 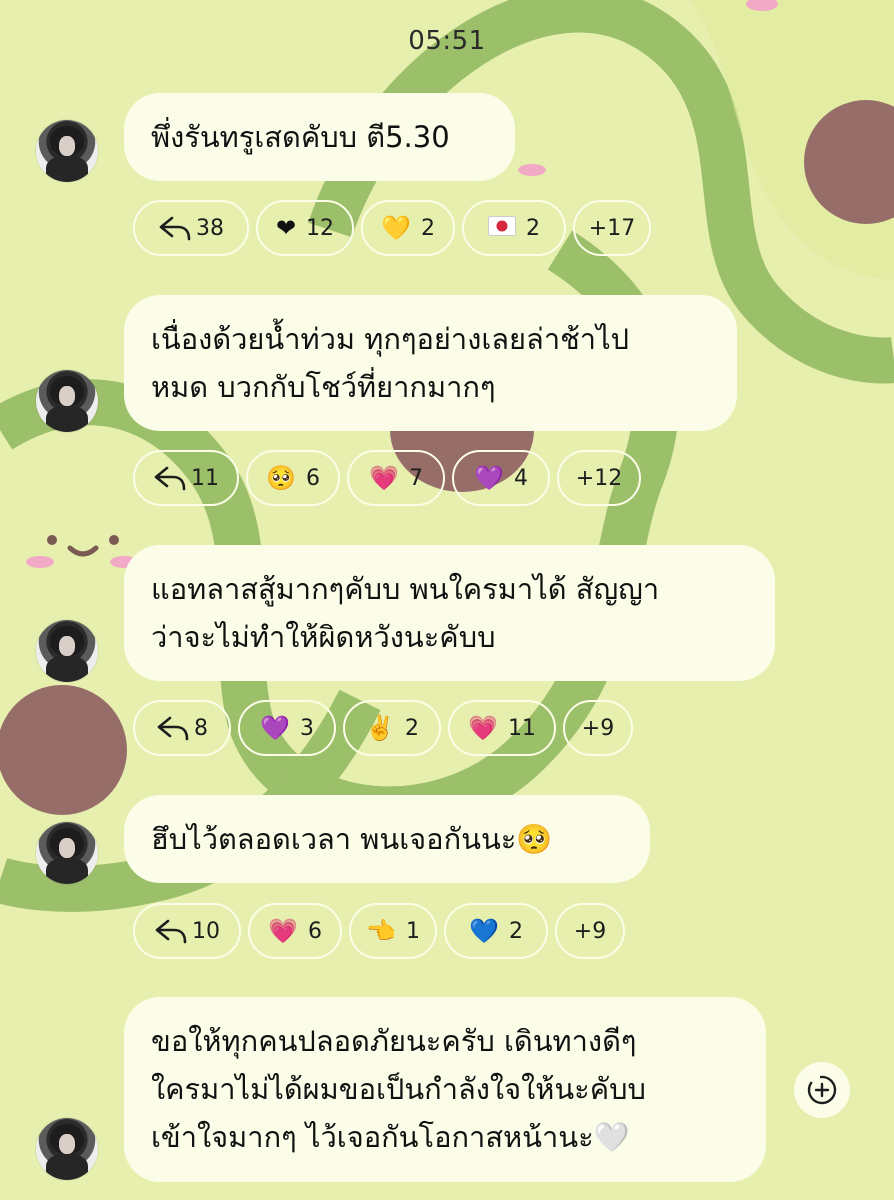 I want to click on message-bubble: พึ่งรันทรูเสดคับบ ตี5.30, so click(x=319, y=137).